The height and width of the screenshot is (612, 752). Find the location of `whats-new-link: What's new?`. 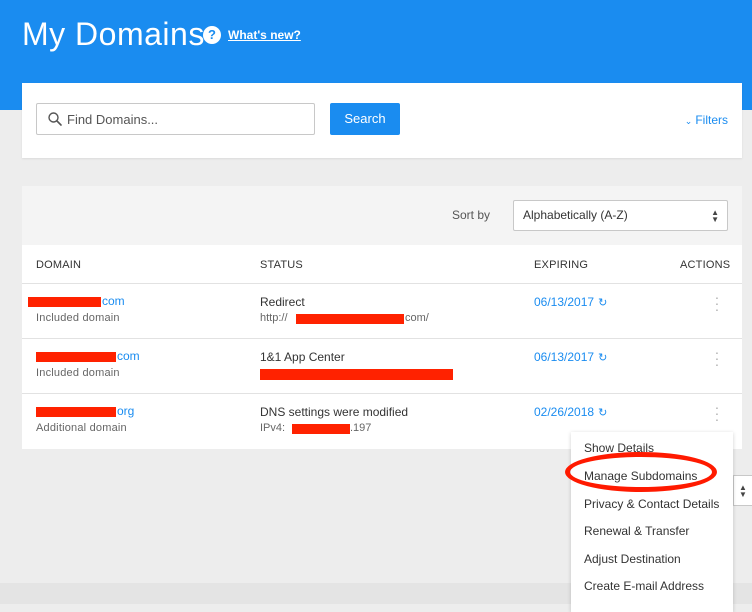

whats-new-link: What's new? is located at coordinates (264, 35).